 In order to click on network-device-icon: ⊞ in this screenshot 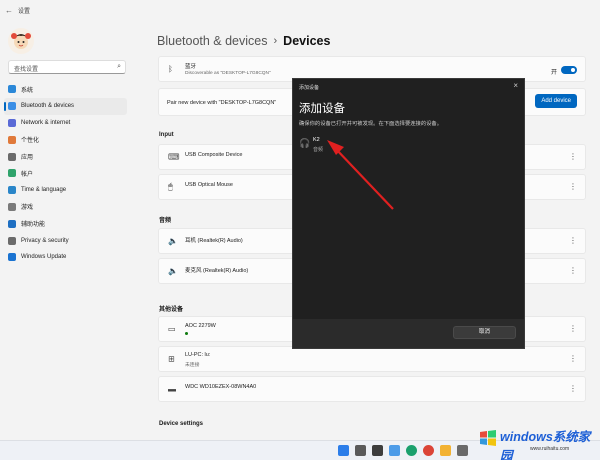, I will do `click(171, 359)`.